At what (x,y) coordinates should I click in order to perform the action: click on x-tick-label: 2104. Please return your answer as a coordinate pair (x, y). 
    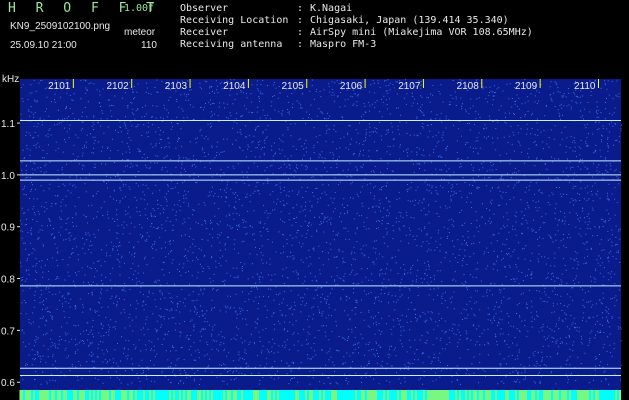
    Looking at the image, I should click on (234, 86).